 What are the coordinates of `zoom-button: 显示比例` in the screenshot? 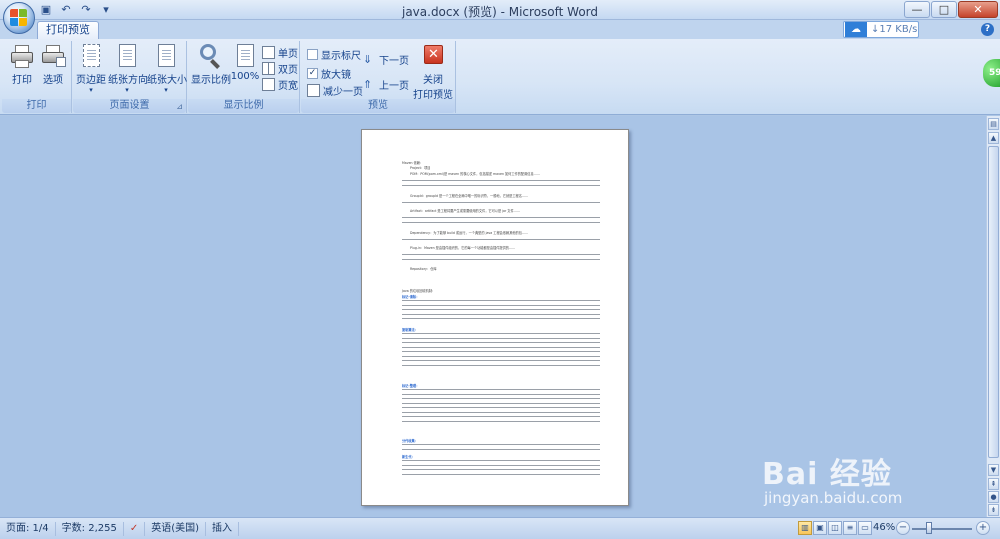 It's located at (211, 64).